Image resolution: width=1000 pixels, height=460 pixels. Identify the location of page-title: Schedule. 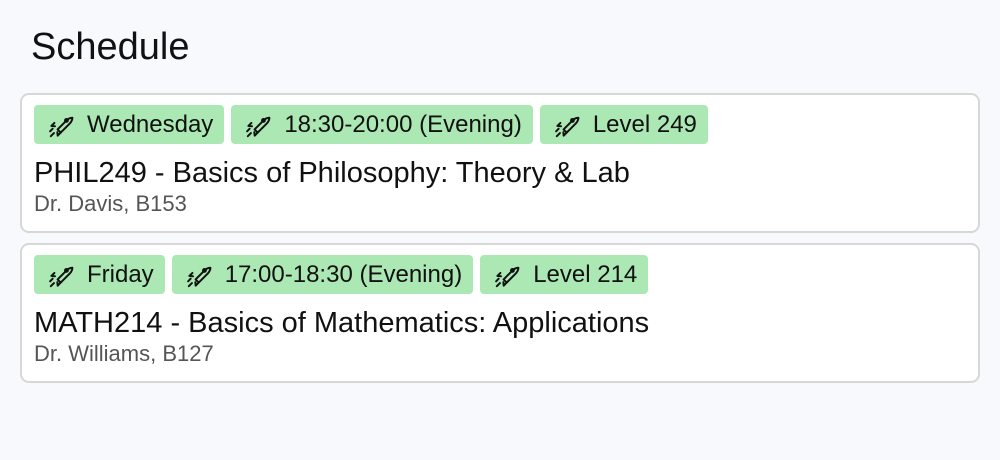
(110, 47).